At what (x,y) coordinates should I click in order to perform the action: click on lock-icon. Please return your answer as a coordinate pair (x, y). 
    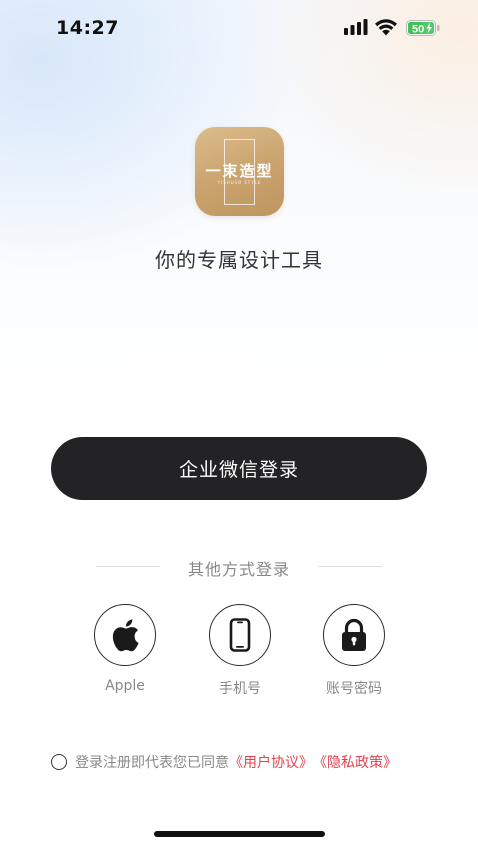
    Looking at the image, I should click on (354, 634).